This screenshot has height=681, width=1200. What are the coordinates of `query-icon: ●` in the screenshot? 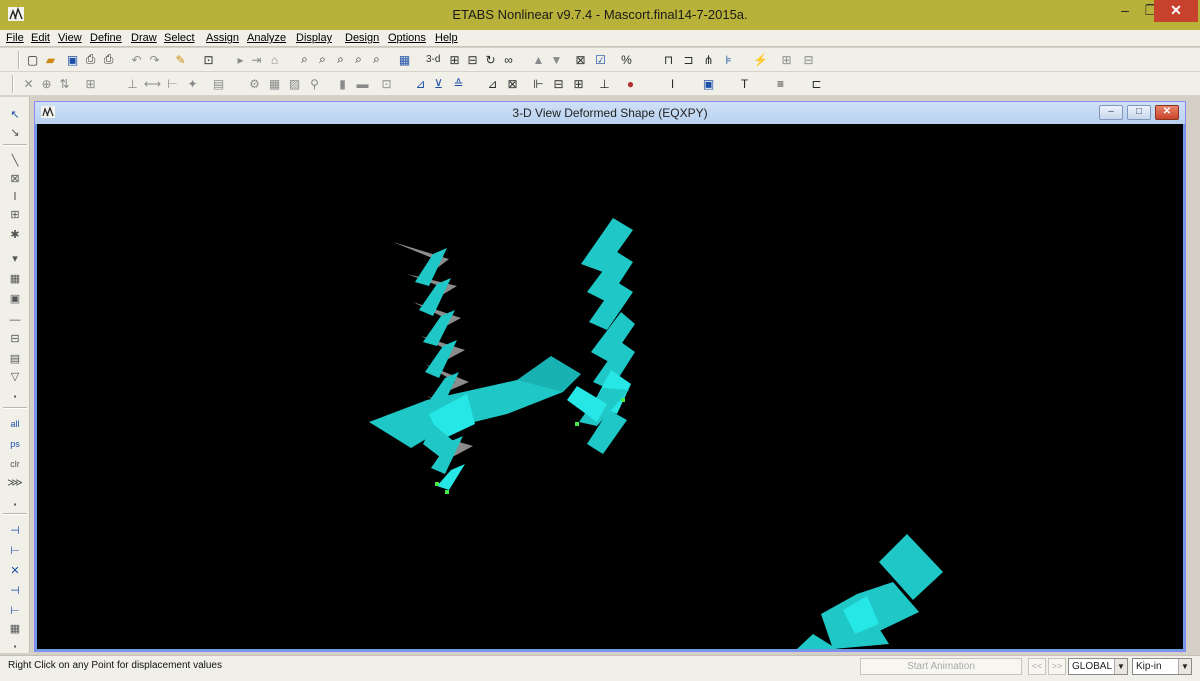 It's located at (630, 83).